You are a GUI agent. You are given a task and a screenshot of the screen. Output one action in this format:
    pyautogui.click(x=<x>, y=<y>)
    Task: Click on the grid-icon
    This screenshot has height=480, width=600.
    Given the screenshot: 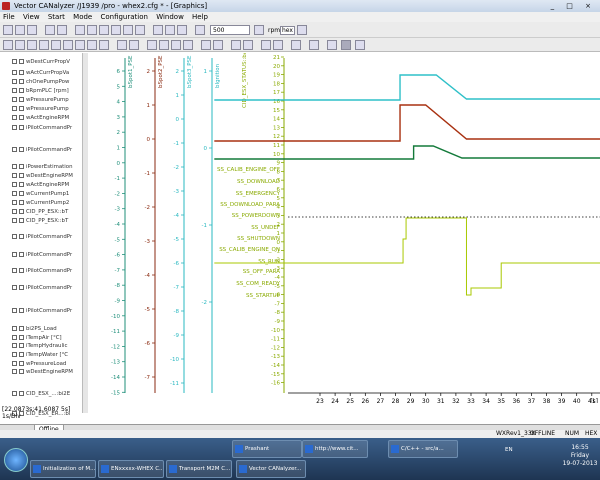 What is the action you would take?
    pyautogui.click(x=134, y=45)
    